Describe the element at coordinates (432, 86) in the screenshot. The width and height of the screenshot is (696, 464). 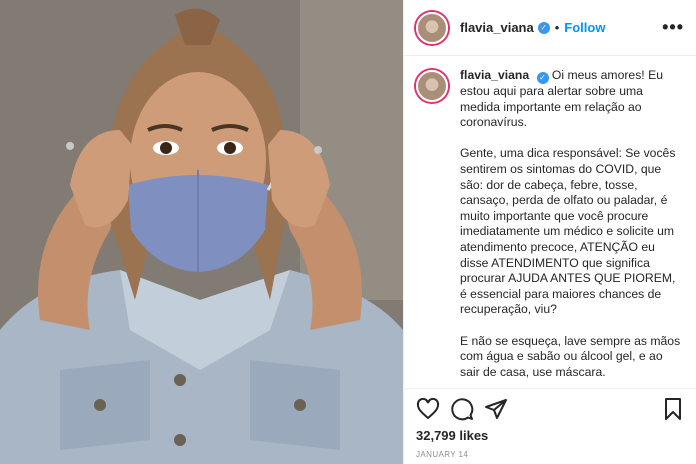
I see `caption-avatar` at that location.